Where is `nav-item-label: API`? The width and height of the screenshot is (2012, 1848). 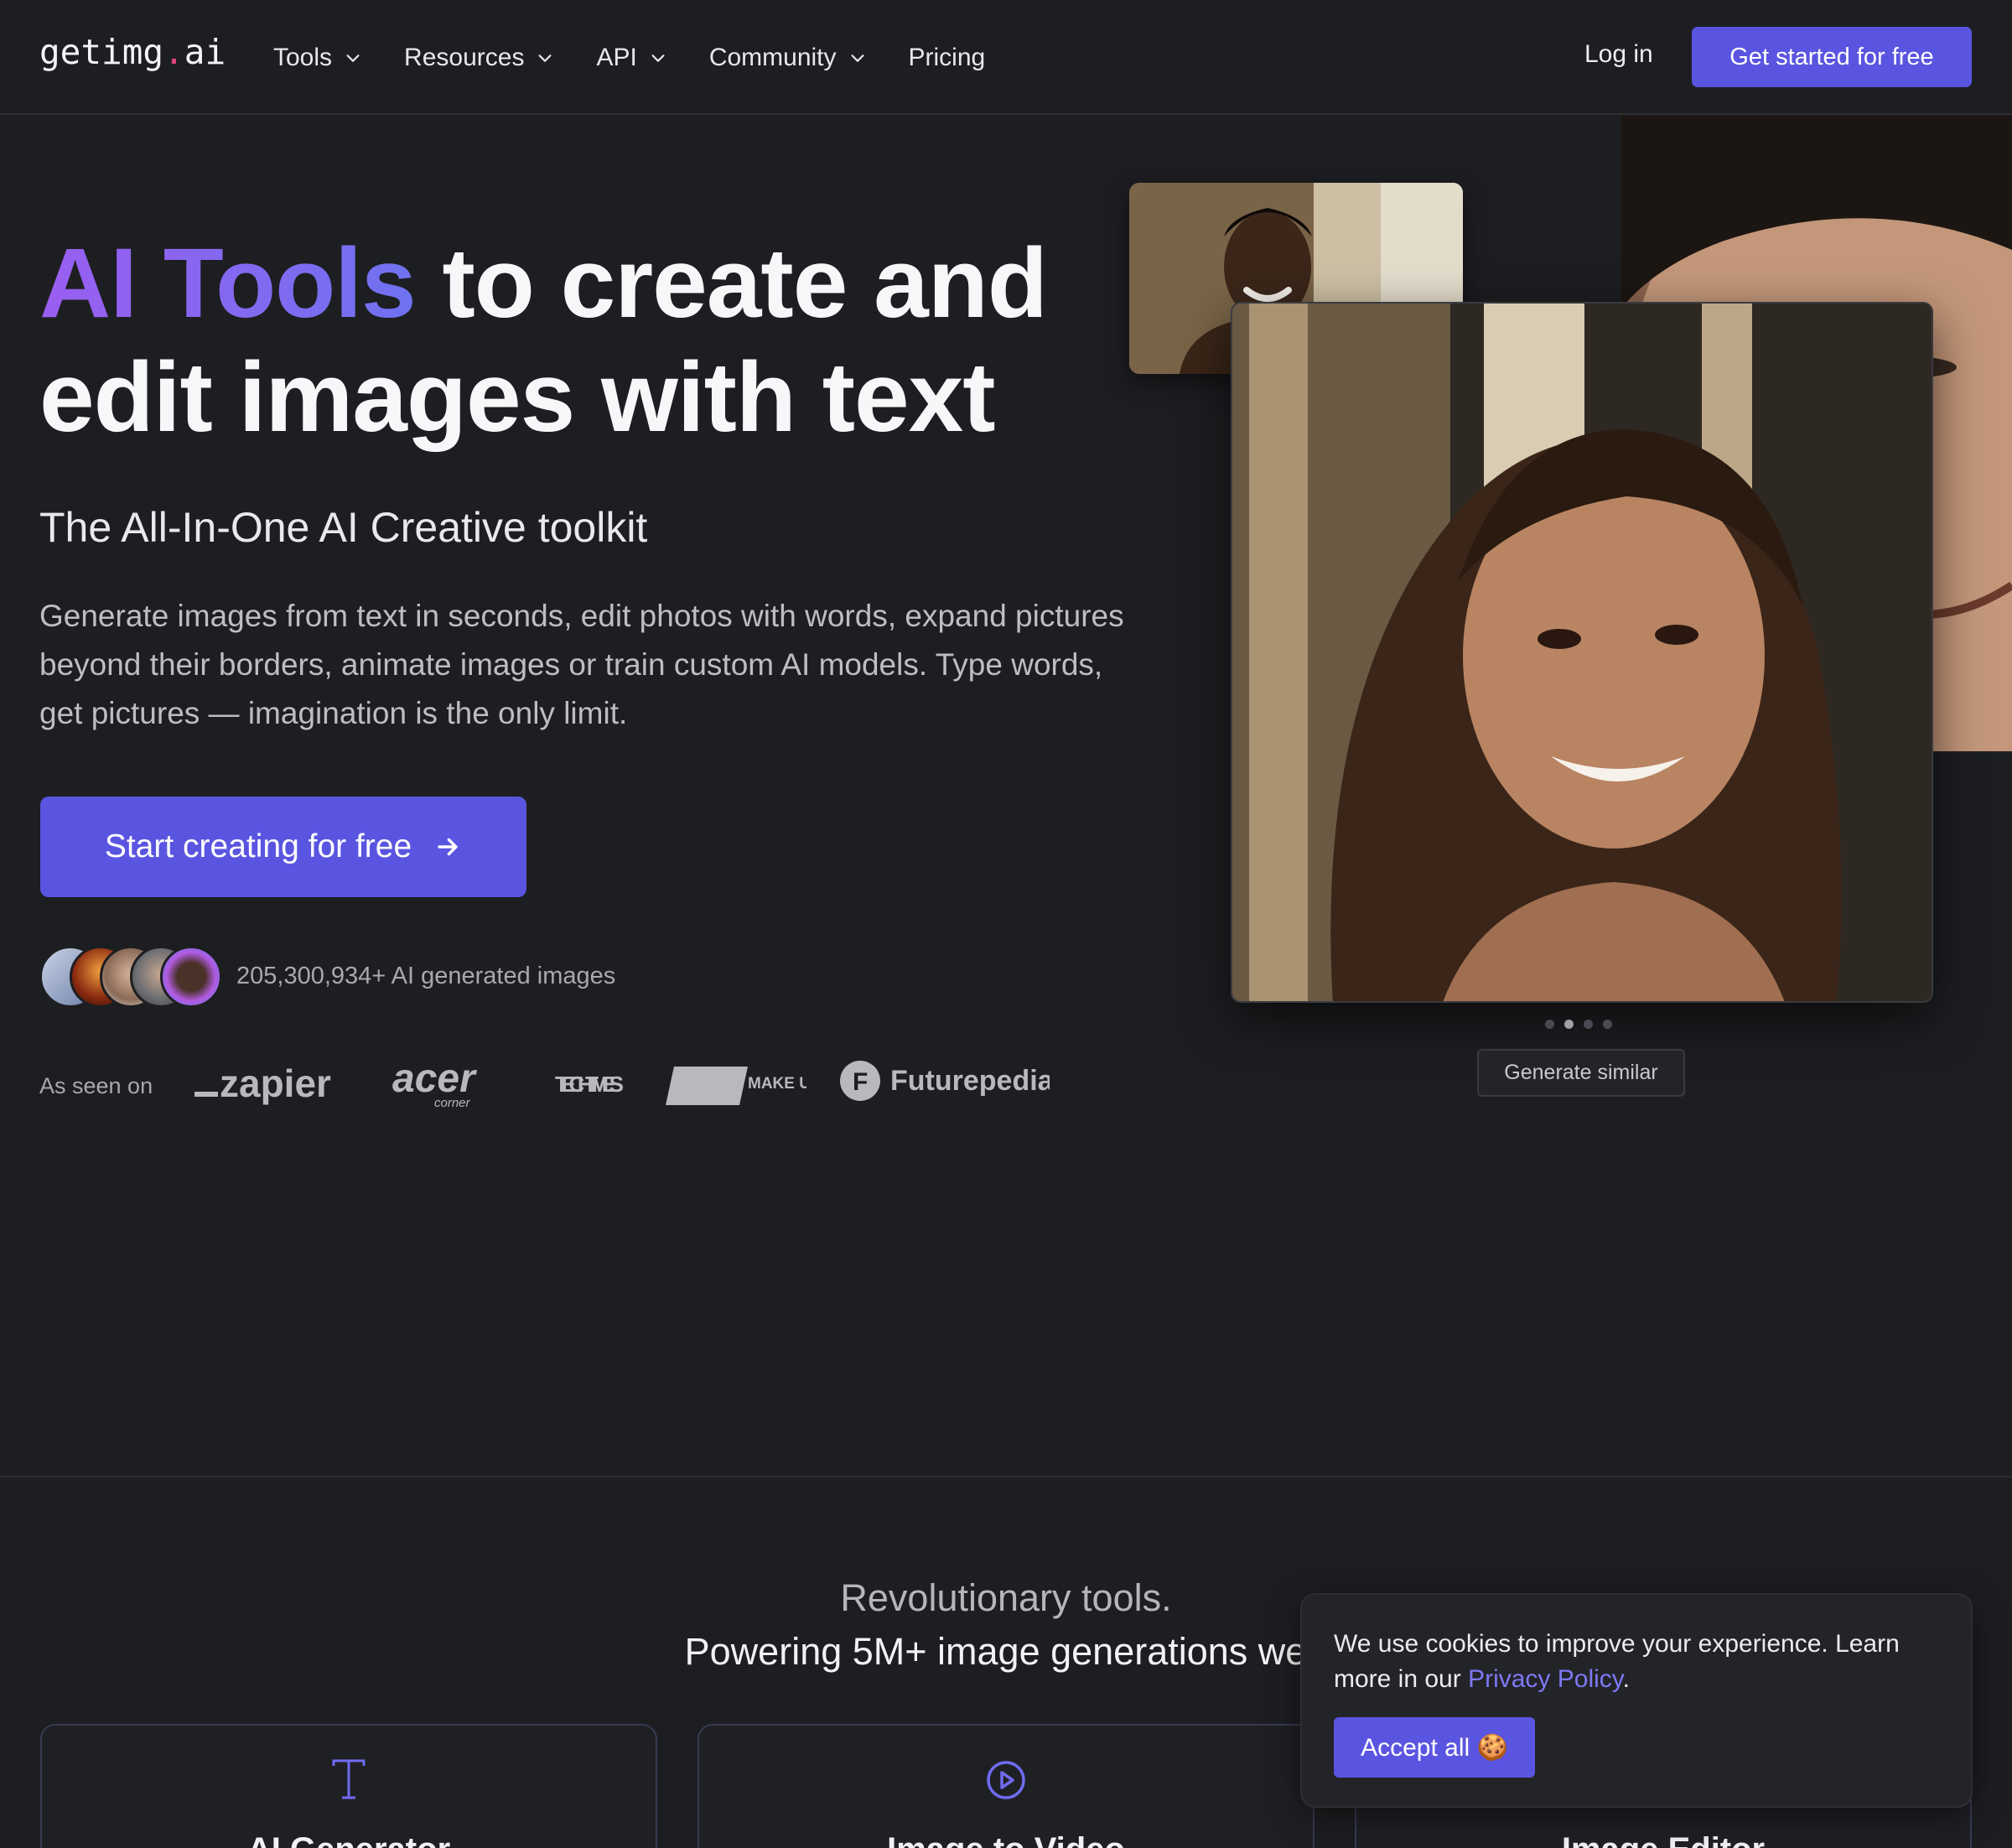 nav-item-label: API is located at coordinates (616, 57).